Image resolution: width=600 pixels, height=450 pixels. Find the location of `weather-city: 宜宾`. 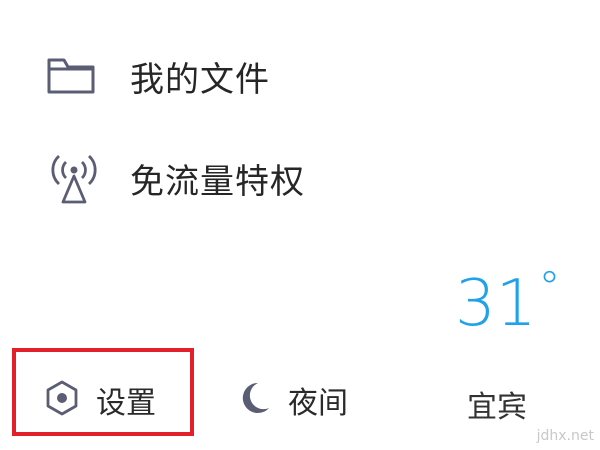

weather-city: 宜宾 is located at coordinates (497, 404).